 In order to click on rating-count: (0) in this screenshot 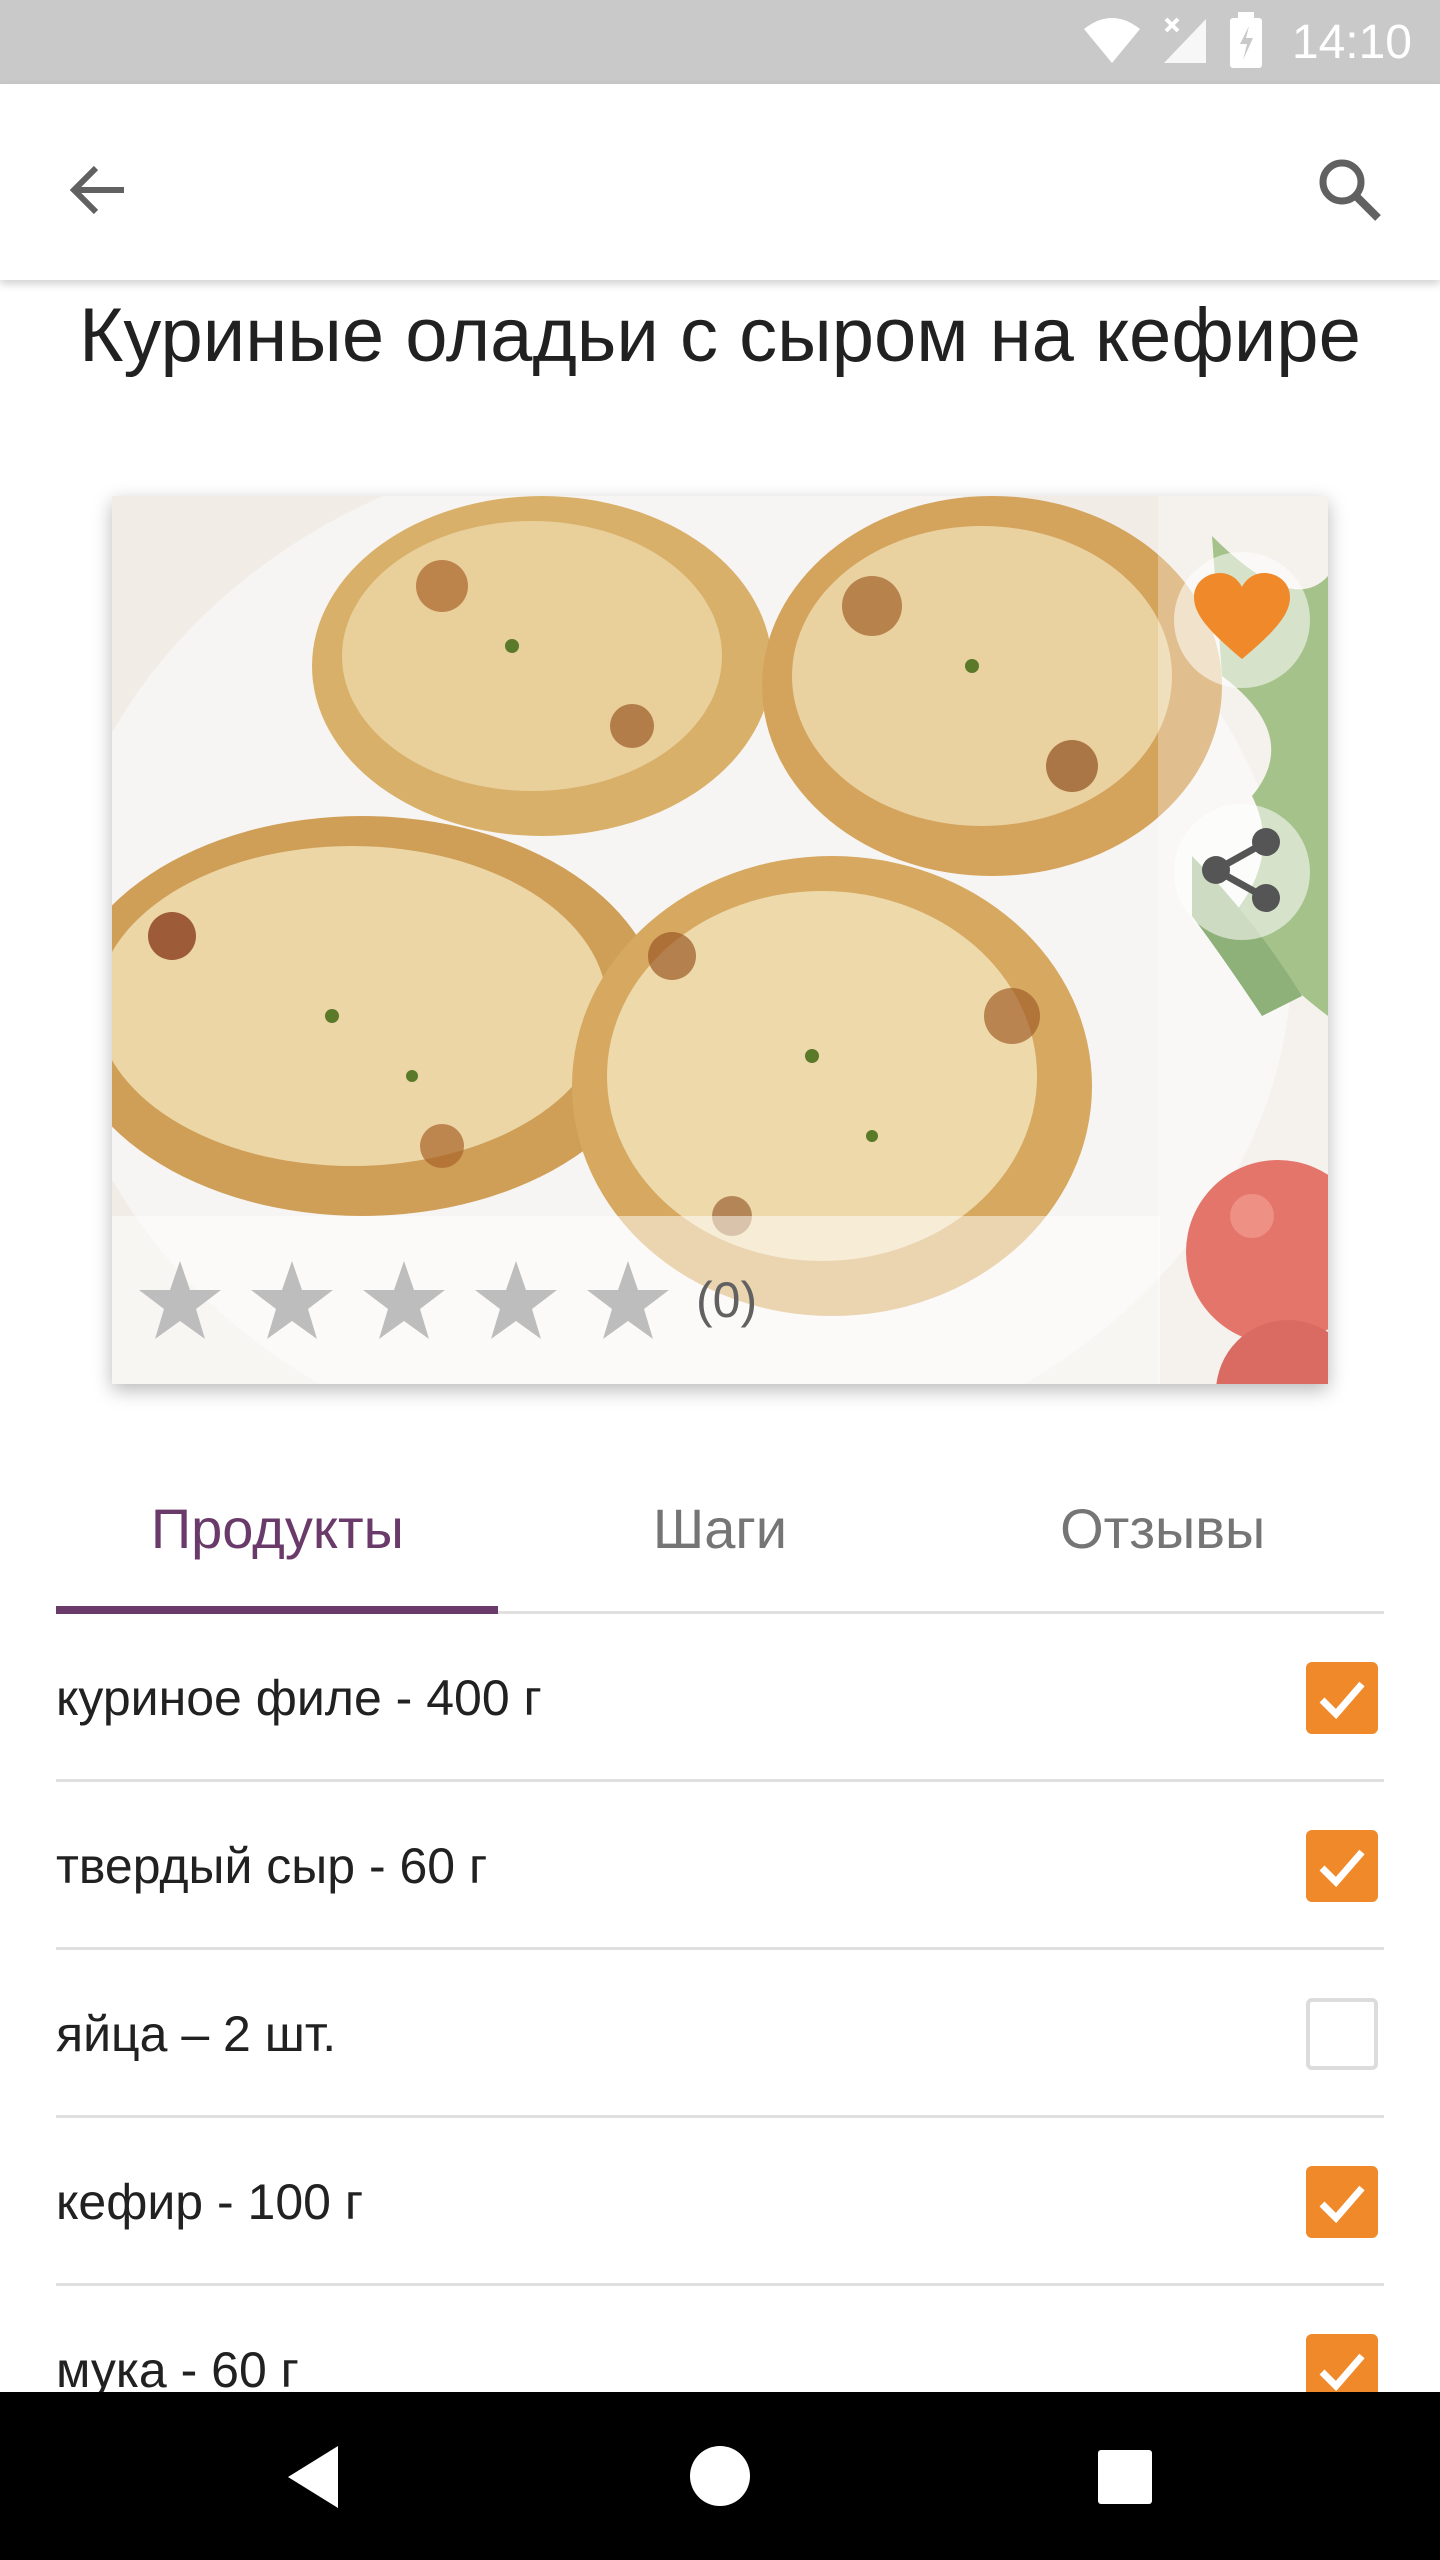, I will do `click(727, 1300)`.